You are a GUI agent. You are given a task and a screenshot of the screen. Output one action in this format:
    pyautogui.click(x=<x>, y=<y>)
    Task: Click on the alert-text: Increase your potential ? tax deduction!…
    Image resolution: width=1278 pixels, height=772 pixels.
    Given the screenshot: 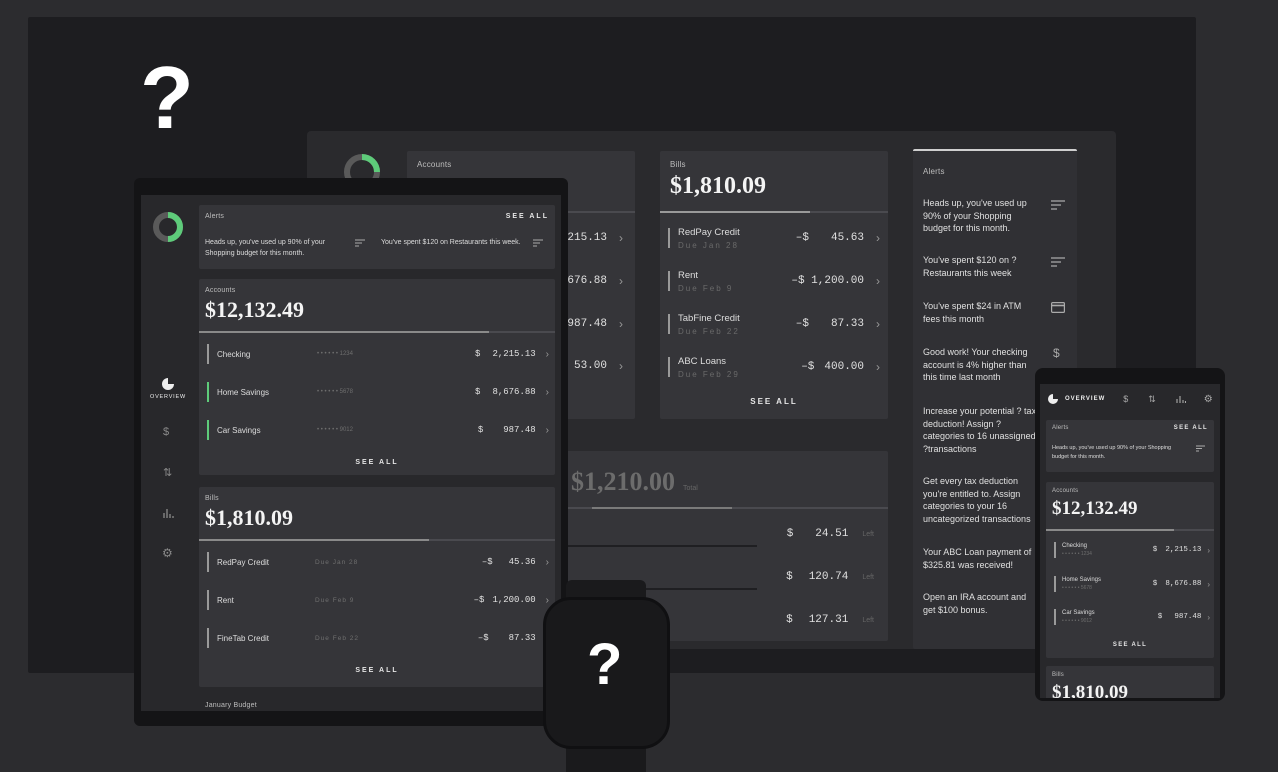 What is the action you would take?
    pyautogui.click(x=980, y=430)
    